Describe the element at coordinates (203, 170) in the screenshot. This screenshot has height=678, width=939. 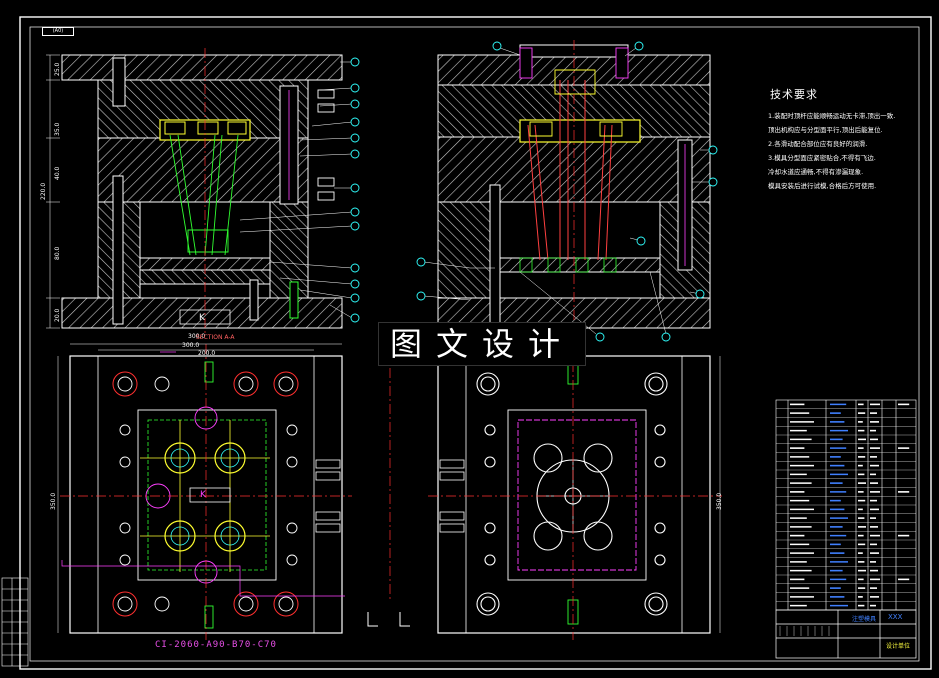
I see `core-plate` at that location.